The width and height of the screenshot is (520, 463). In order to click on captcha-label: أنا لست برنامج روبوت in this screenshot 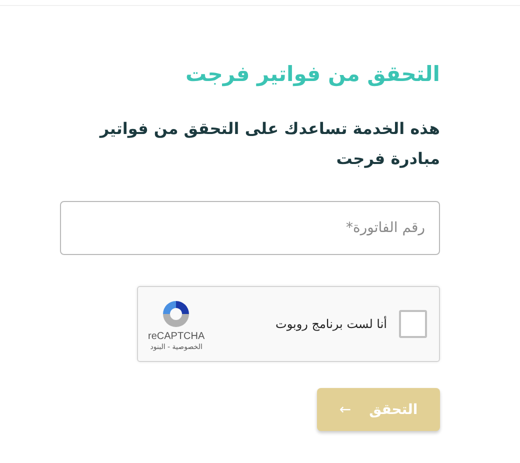, I will do `click(331, 324)`.